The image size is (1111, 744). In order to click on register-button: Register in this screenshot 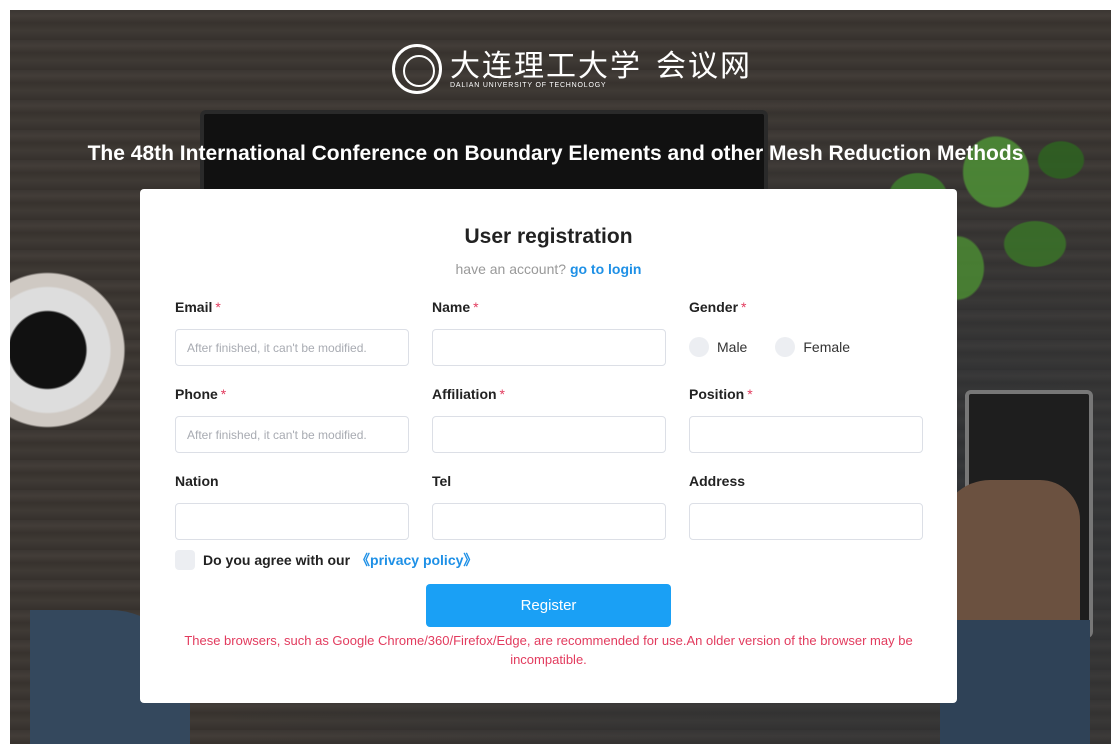, I will do `click(548, 605)`.